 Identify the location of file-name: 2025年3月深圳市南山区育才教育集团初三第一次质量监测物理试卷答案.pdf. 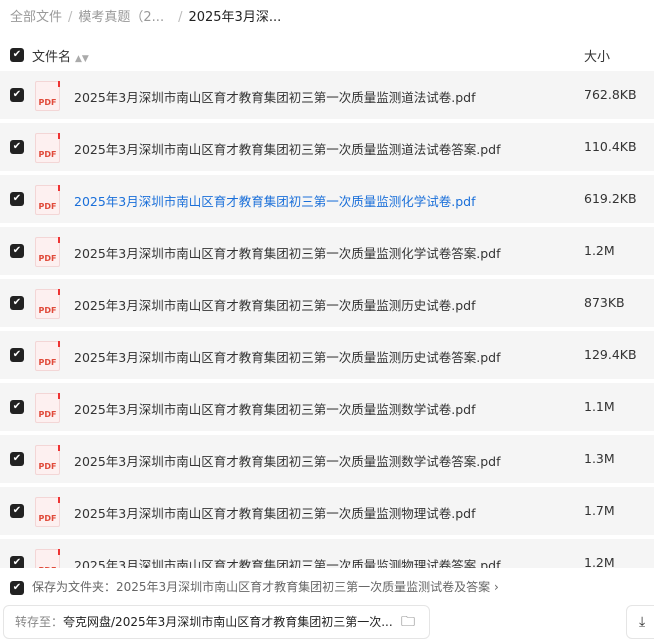
(287, 561).